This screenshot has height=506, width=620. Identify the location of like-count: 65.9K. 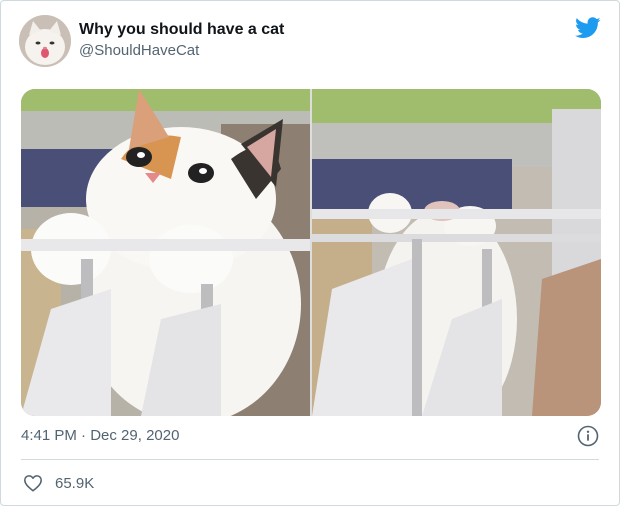
(75, 483).